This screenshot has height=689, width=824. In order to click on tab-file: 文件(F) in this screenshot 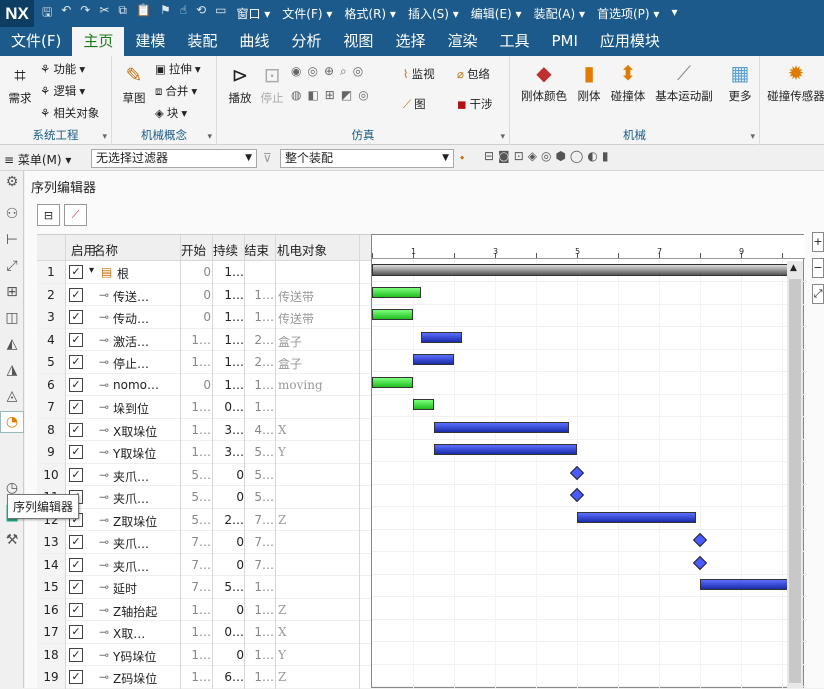, I will do `click(36, 41)`.